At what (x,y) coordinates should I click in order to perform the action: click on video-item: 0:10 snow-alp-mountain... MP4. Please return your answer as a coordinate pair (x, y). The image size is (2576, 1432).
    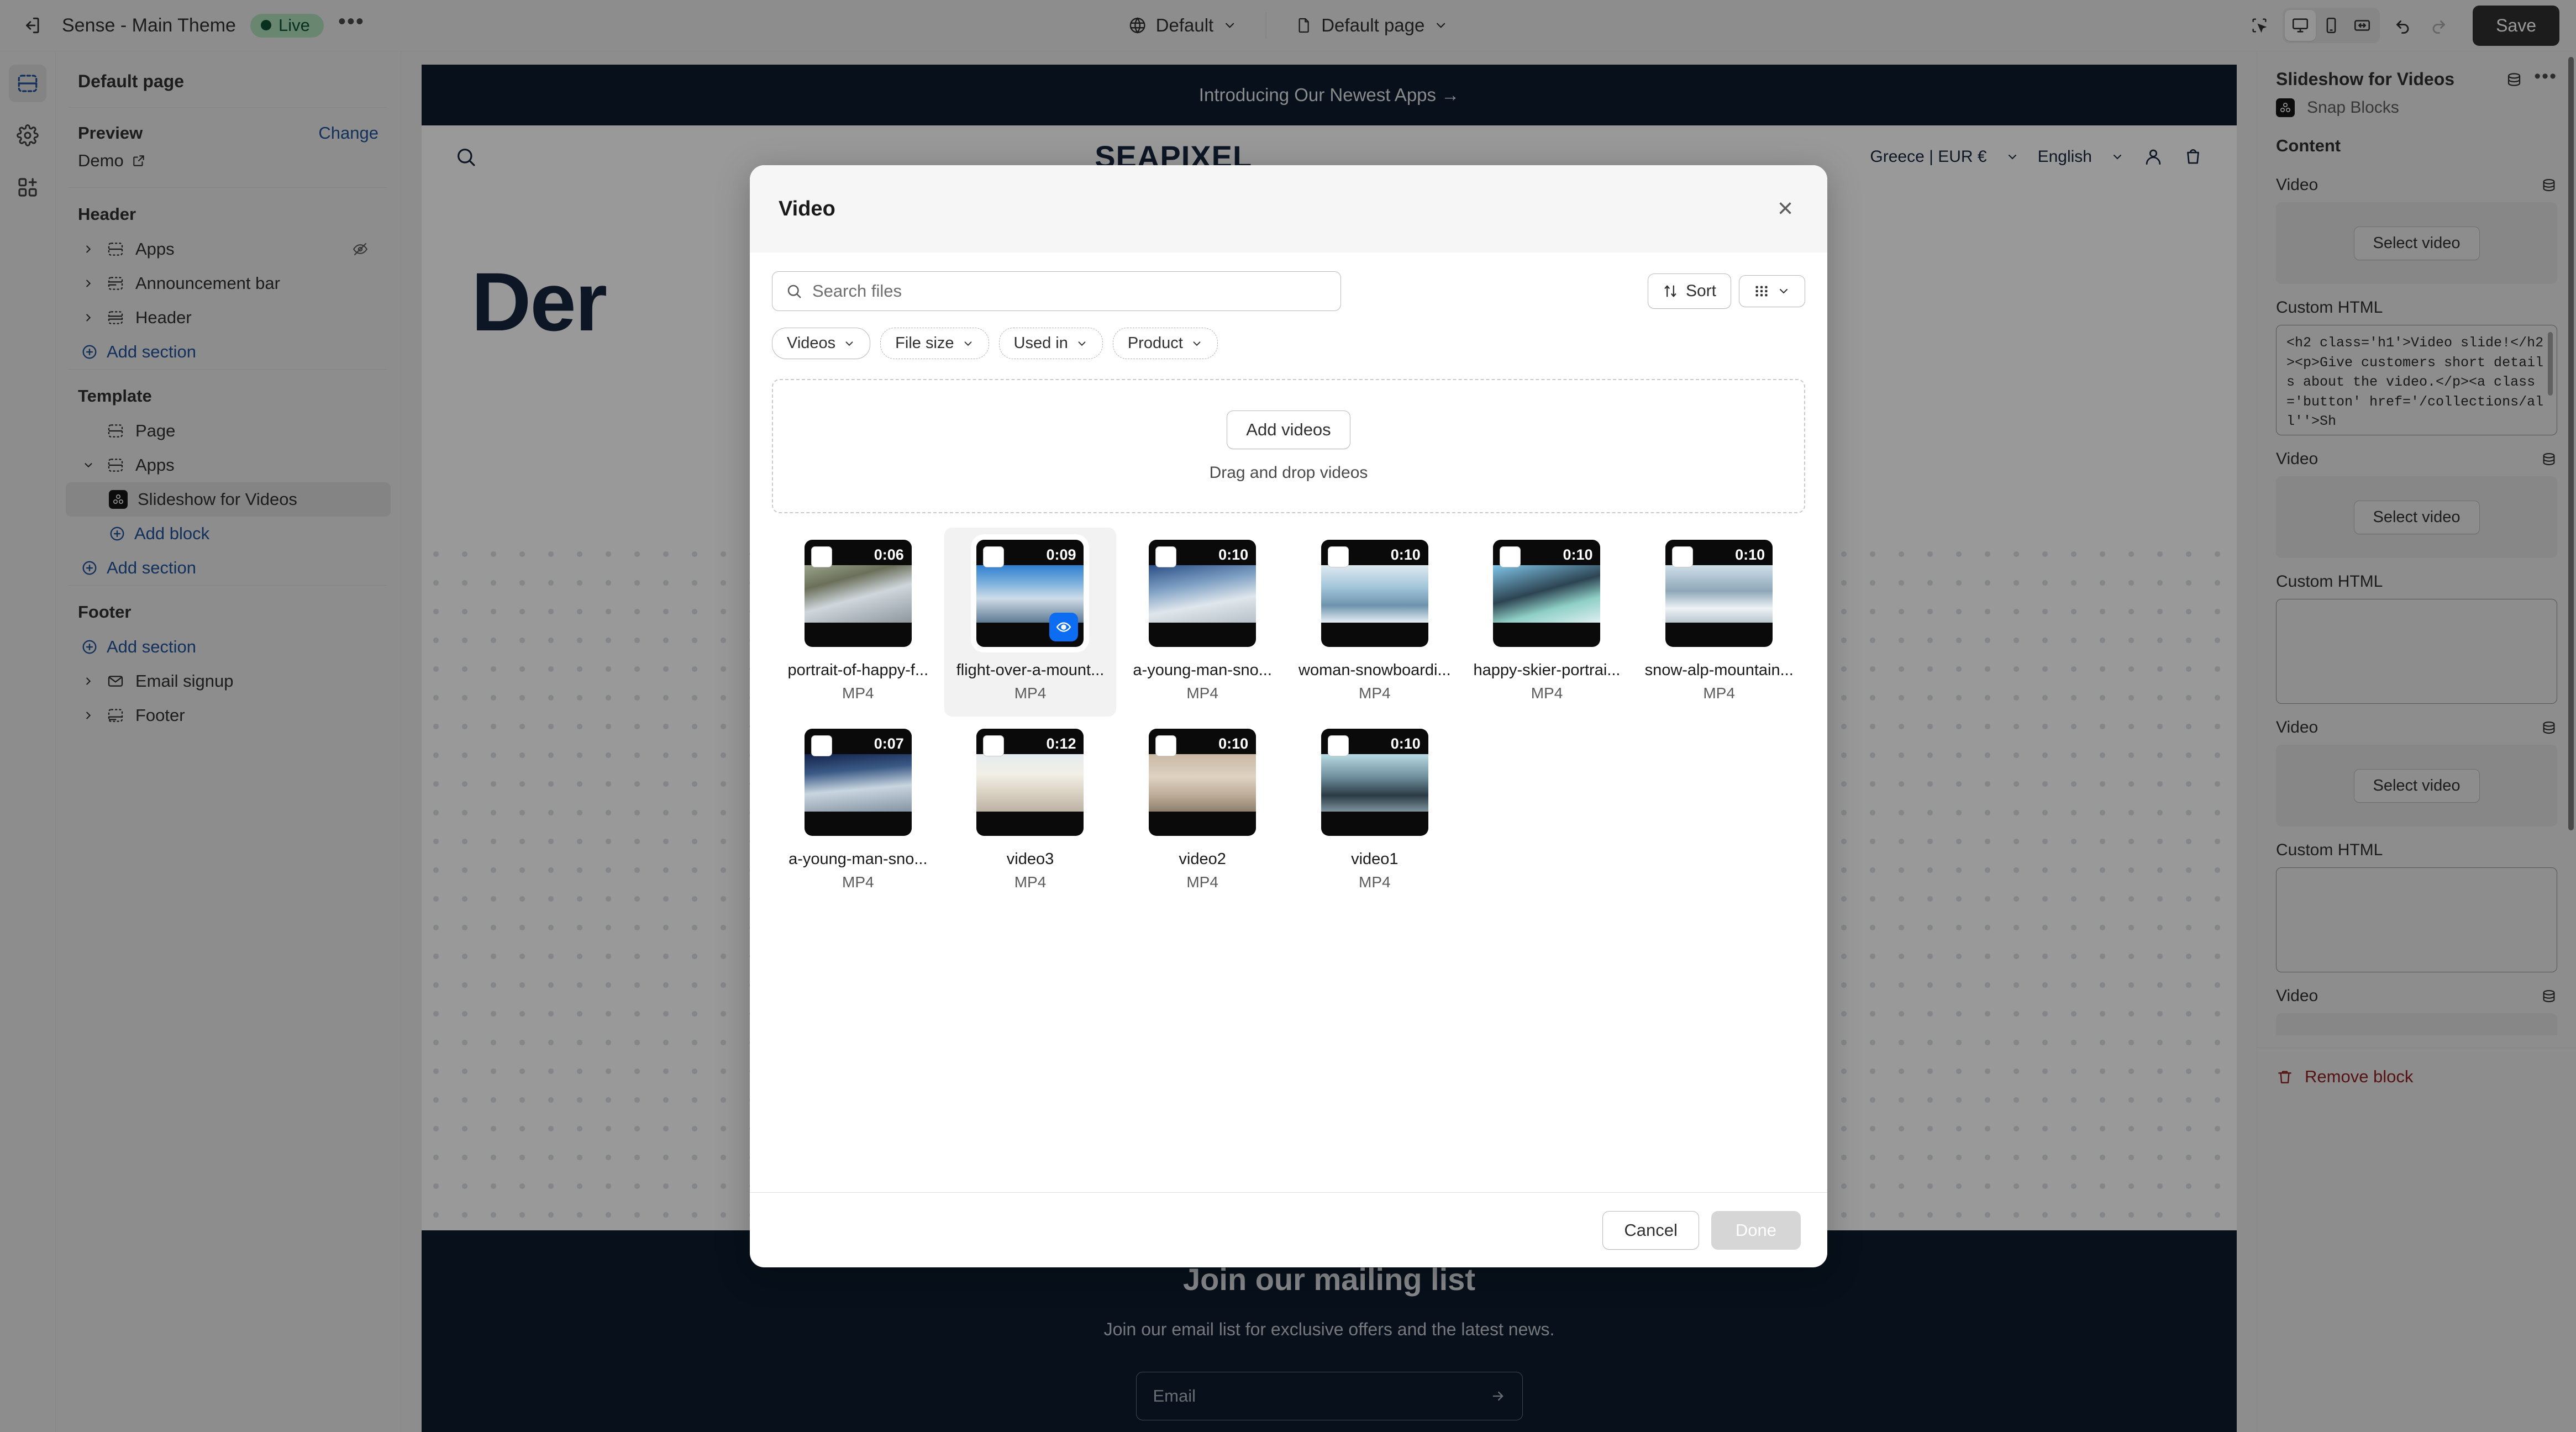
    Looking at the image, I should click on (1719, 623).